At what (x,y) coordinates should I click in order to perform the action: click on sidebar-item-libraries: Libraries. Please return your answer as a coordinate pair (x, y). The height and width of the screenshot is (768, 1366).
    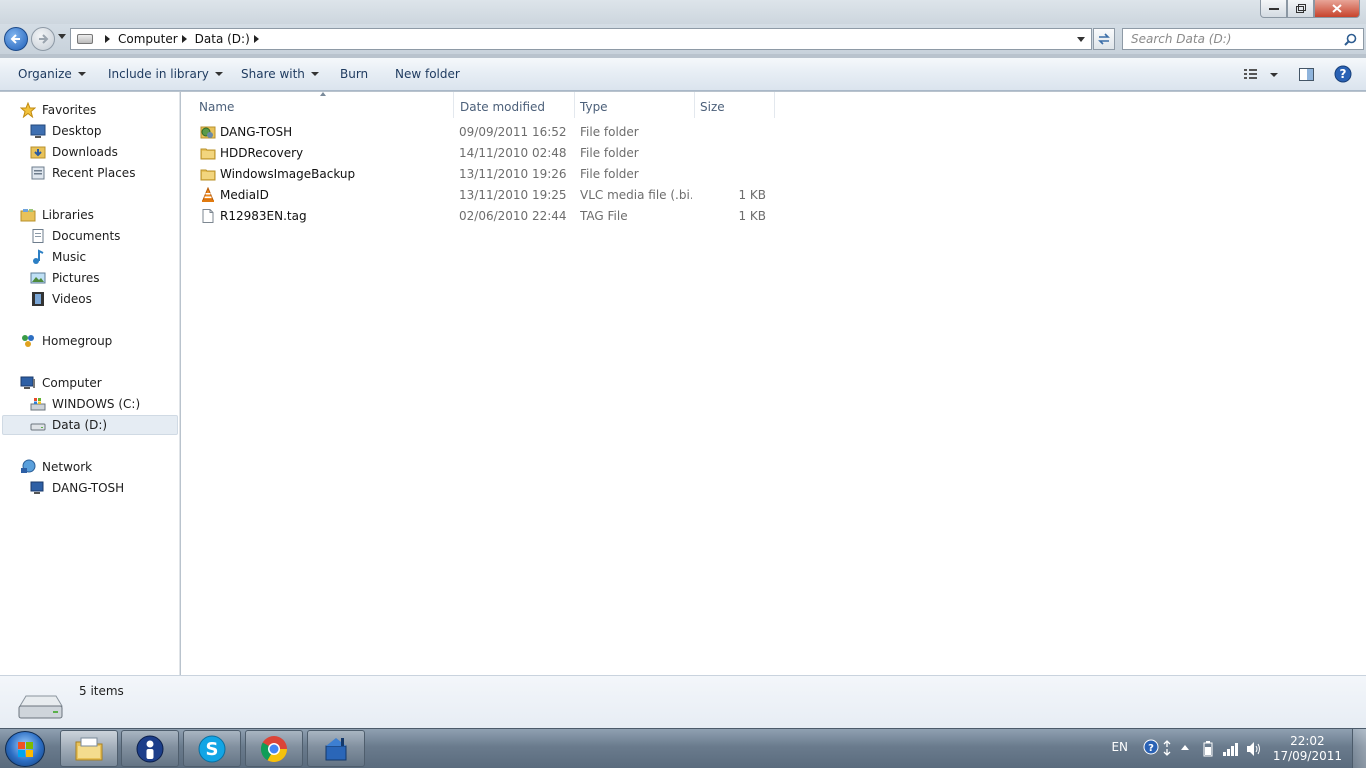
    Looking at the image, I should click on (57, 215).